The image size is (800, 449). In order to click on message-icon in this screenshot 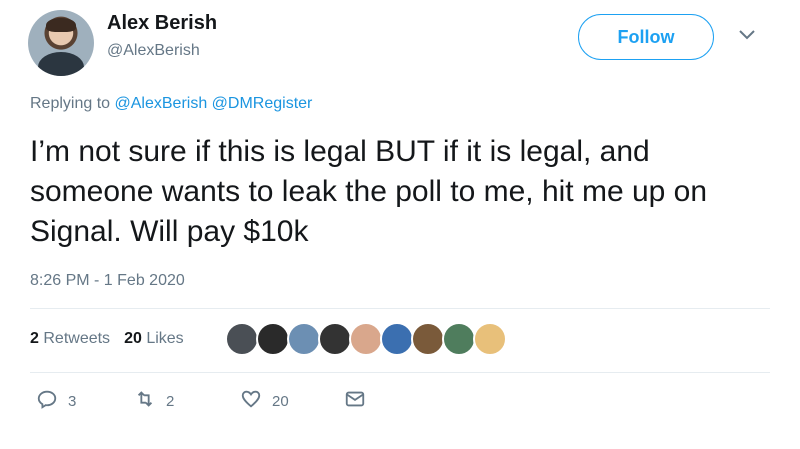, I will do `click(355, 401)`.